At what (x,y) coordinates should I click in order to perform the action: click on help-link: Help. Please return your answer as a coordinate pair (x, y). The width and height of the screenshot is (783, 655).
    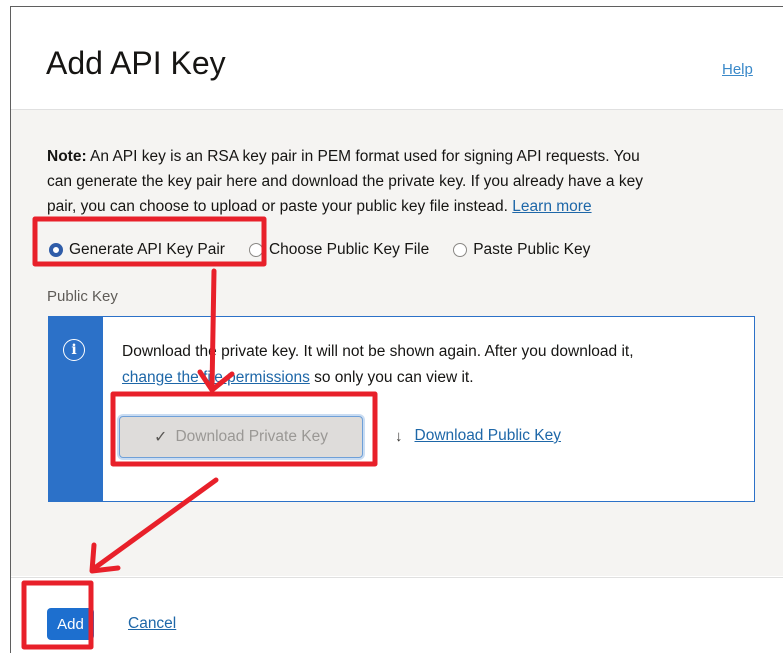
    Looking at the image, I should click on (737, 69).